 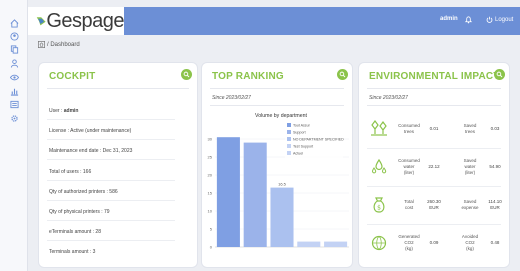 I want to click on cockpit-stat: Total of users : 166, so click(x=70, y=172).